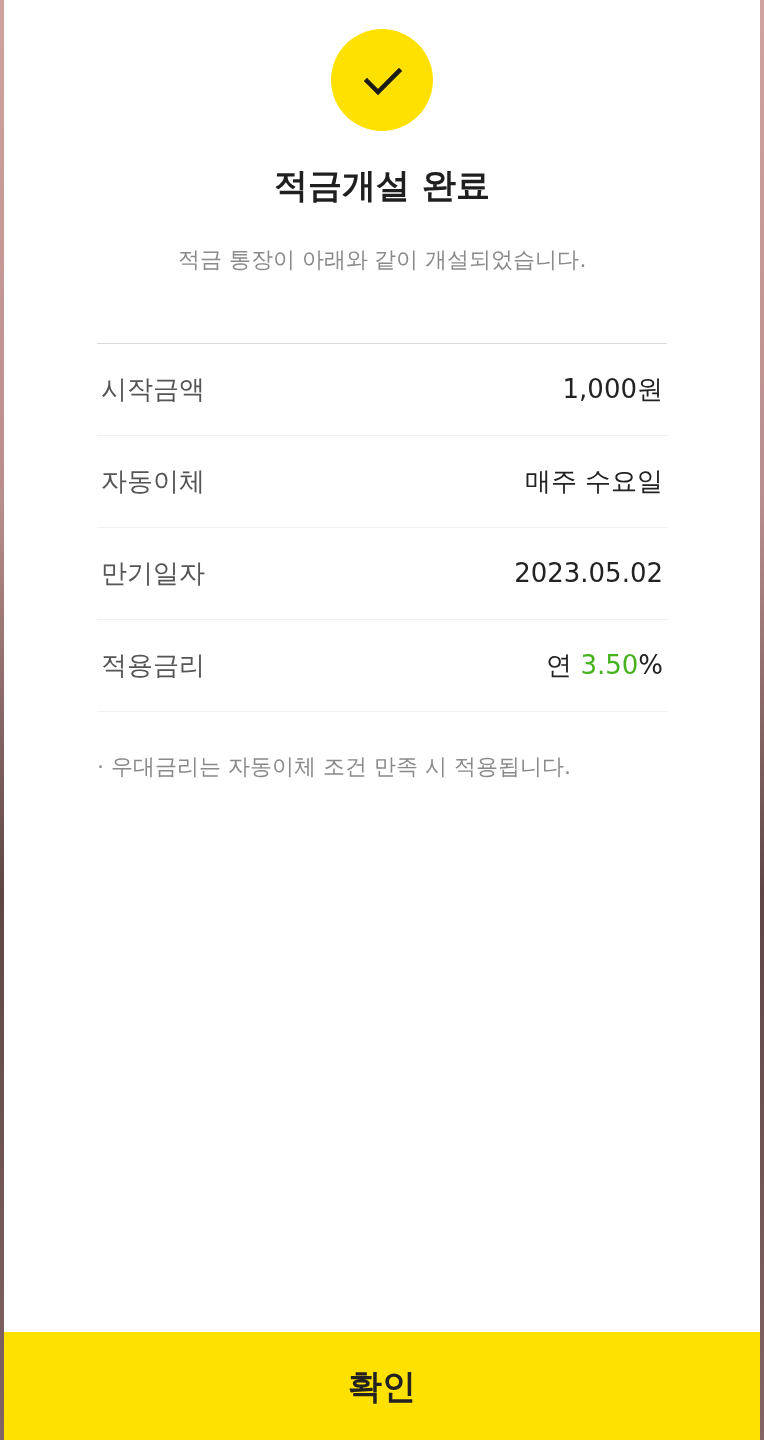  Describe the element at coordinates (382, 259) in the screenshot. I see `subtitle-text: 적금 통장이 아래와 같이 개설되었습니다.` at that location.